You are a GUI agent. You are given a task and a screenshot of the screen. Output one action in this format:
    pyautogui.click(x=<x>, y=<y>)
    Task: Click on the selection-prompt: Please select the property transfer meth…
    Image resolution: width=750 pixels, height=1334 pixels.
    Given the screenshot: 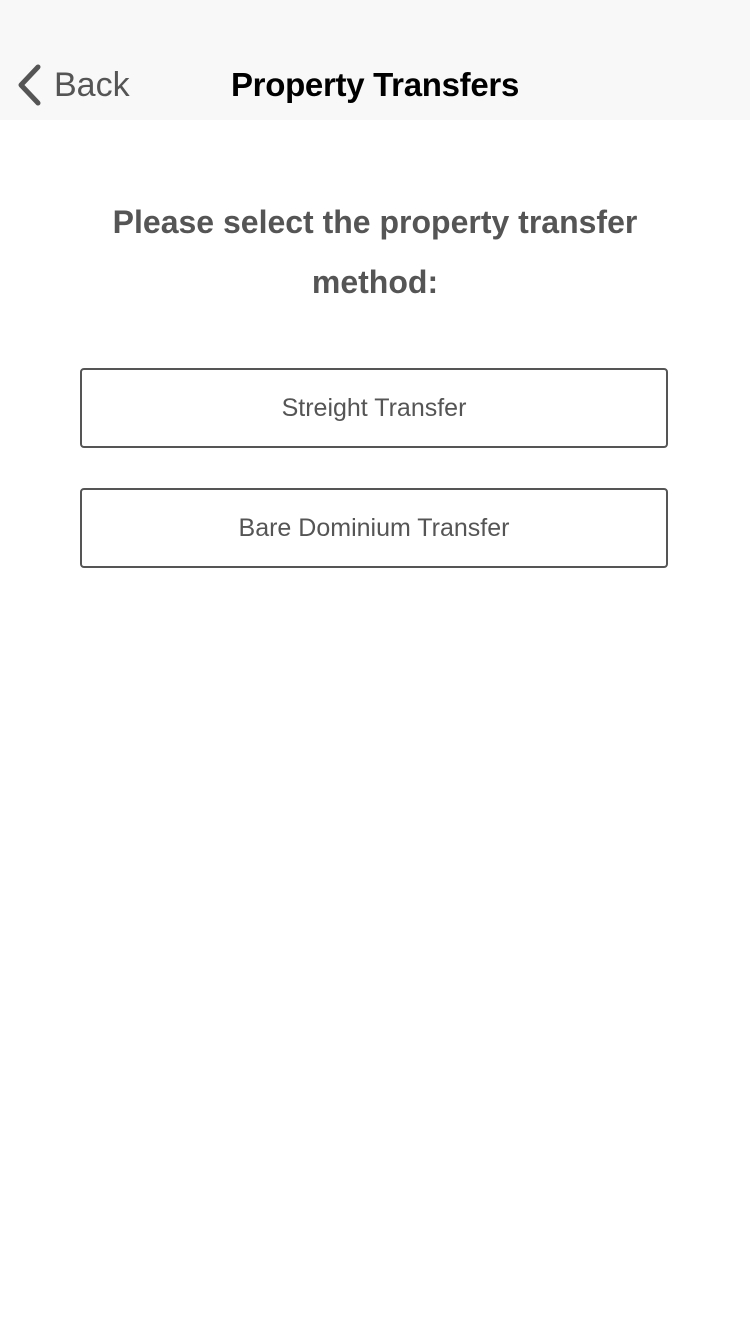 What is the action you would take?
    pyautogui.click(x=375, y=252)
    